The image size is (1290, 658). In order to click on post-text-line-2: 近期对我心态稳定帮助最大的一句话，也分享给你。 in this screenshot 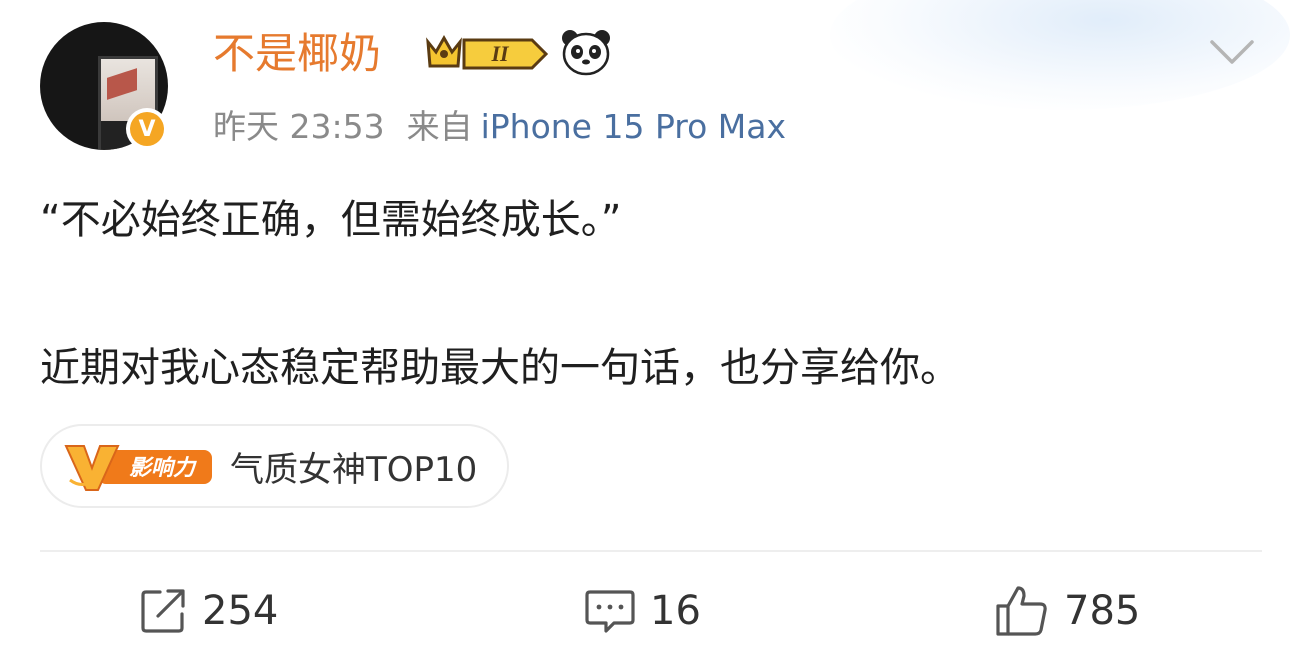, I will do `click(500, 368)`.